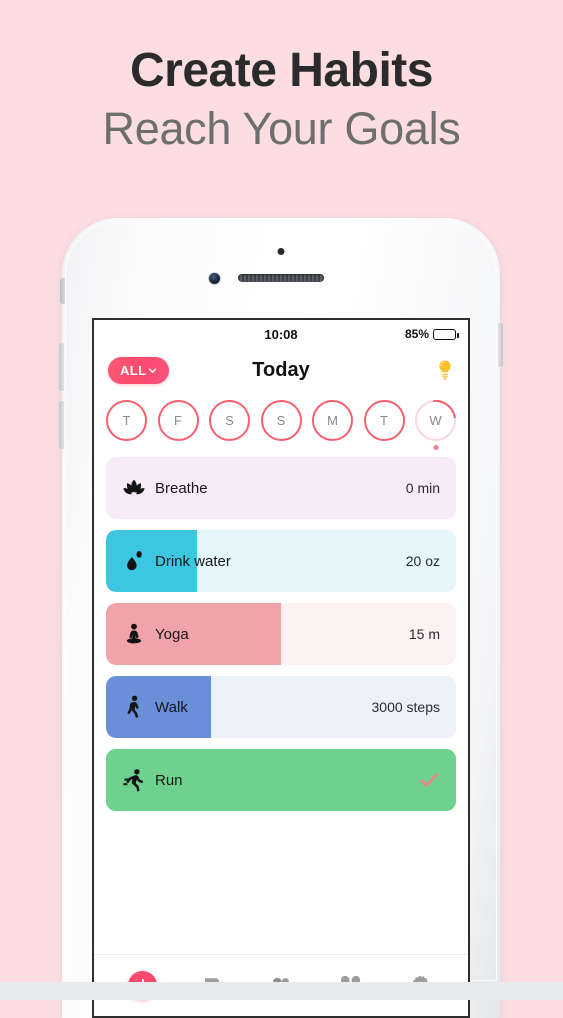  I want to click on habit-row: Yoga 15 m, so click(281, 634).